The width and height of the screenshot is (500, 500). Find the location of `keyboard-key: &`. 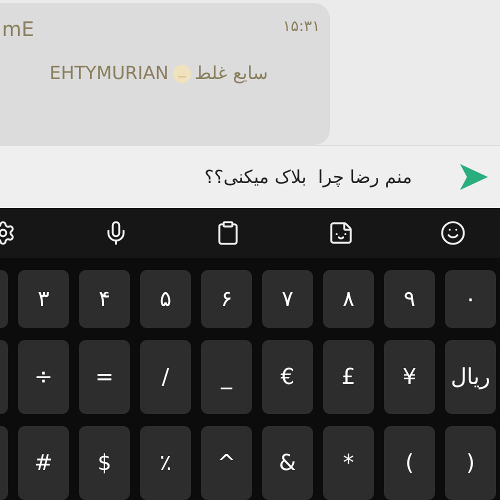

keyboard-key: & is located at coordinates (287, 463).